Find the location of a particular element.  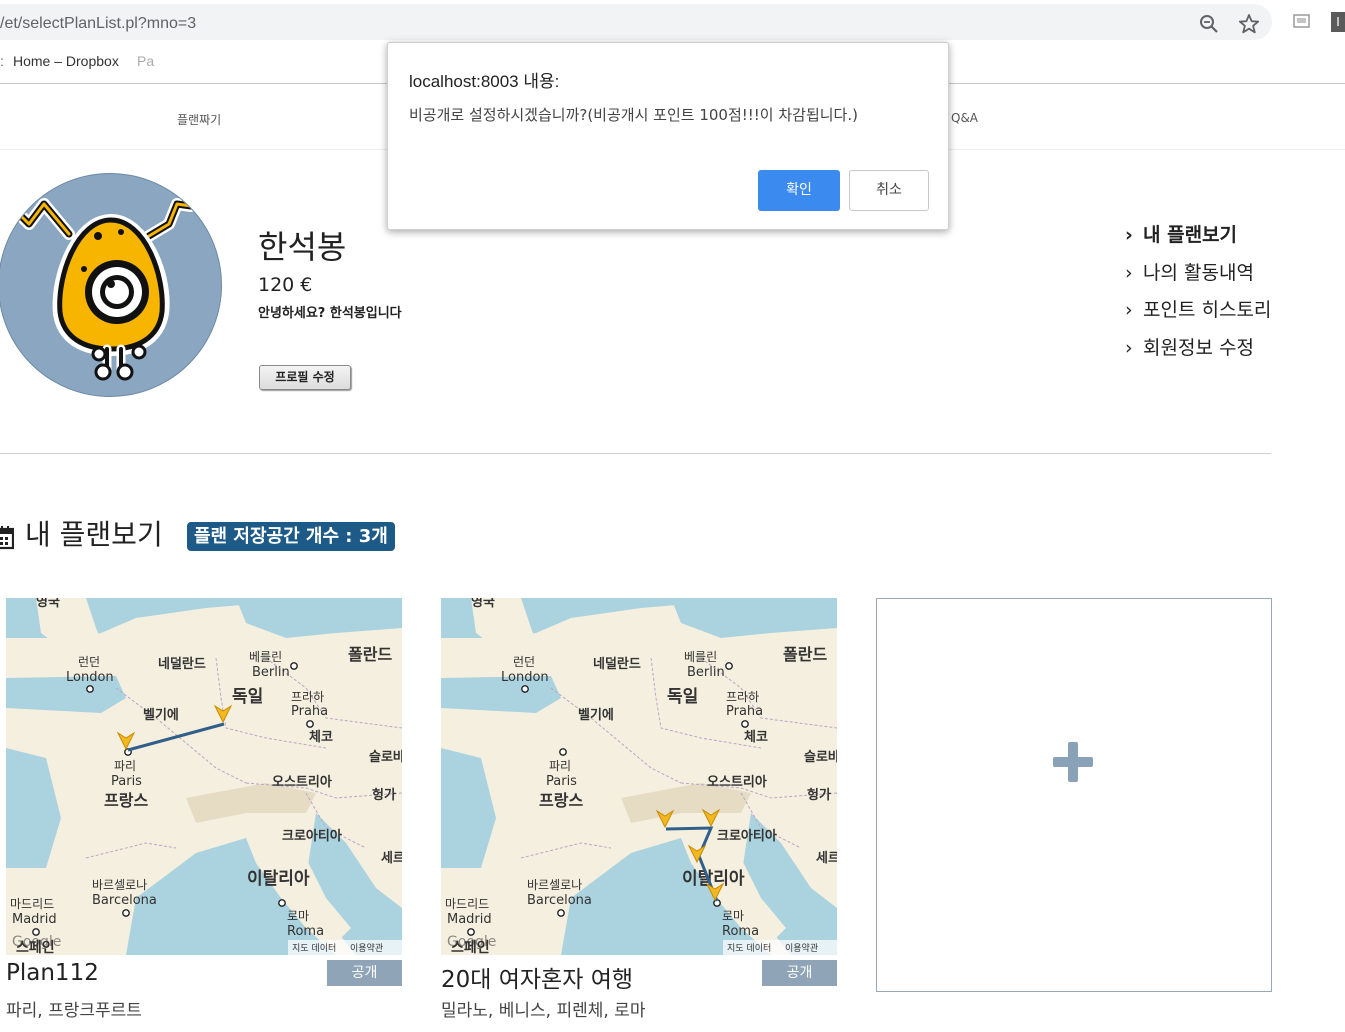

bookmark-cut: Pa is located at coordinates (145, 61).